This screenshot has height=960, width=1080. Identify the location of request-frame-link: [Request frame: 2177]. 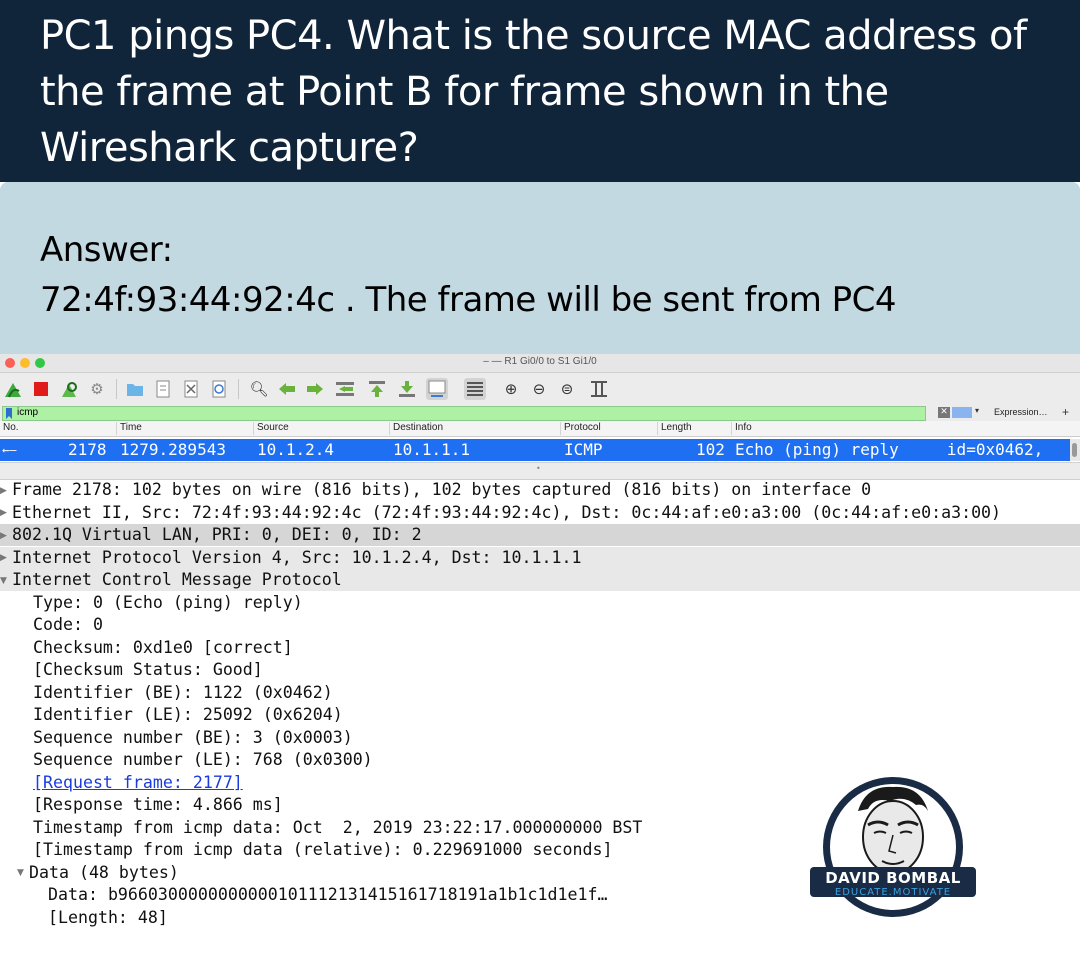
(138, 782).